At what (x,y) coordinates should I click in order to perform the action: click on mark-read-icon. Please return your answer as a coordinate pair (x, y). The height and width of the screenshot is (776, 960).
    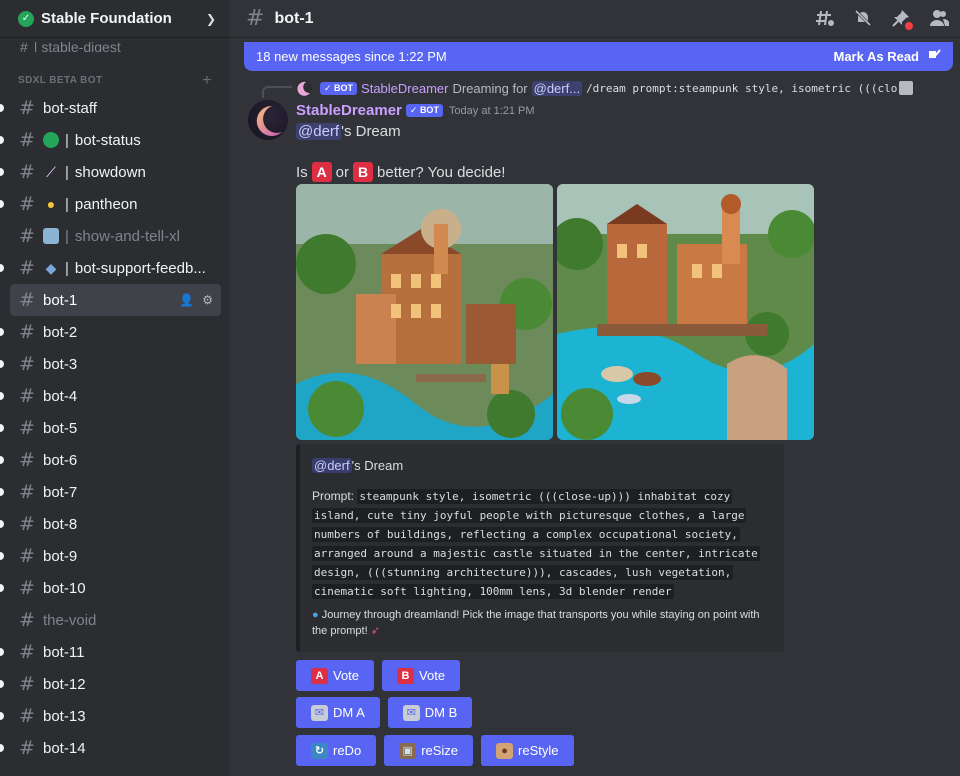
    Looking at the image, I should click on (934, 56).